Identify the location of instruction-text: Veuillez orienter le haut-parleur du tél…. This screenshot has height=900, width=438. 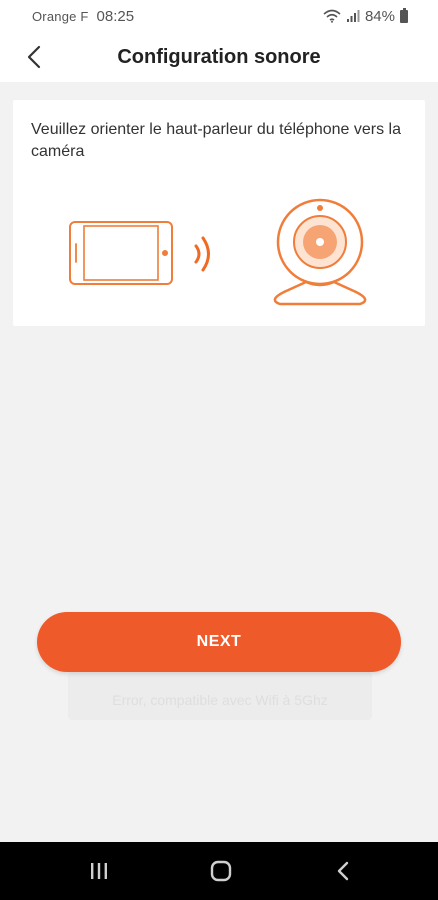
(216, 140).